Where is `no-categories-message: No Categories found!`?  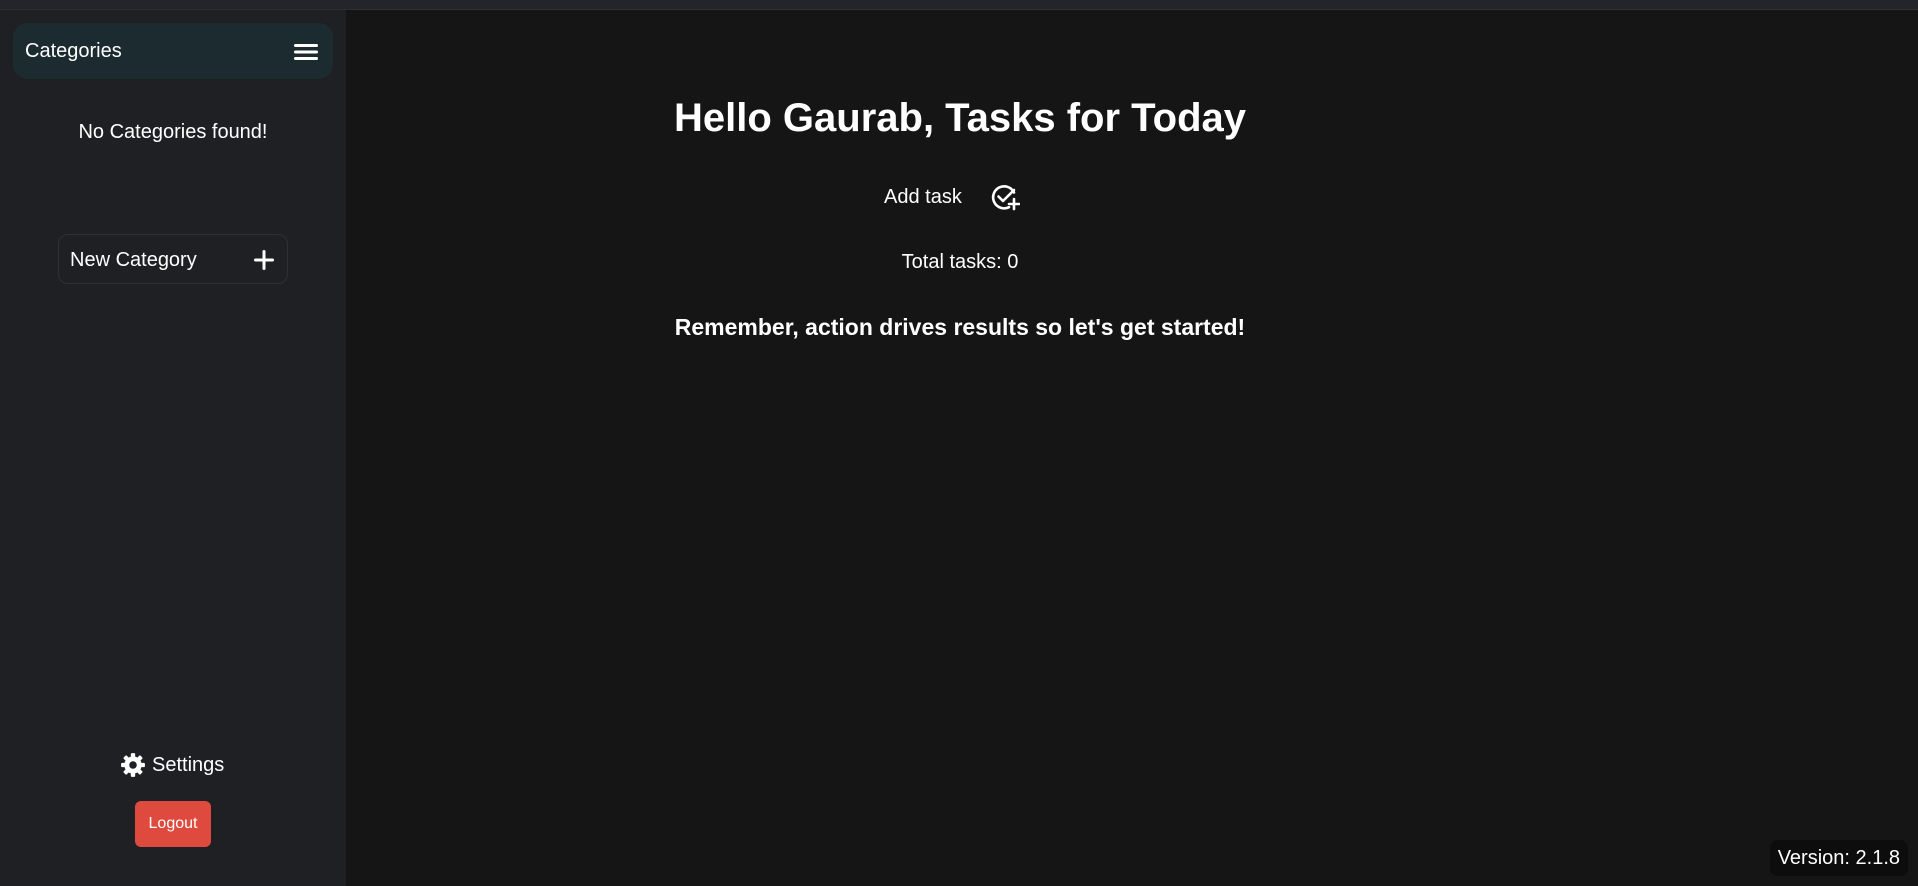 no-categories-message: No Categories found! is located at coordinates (173, 132).